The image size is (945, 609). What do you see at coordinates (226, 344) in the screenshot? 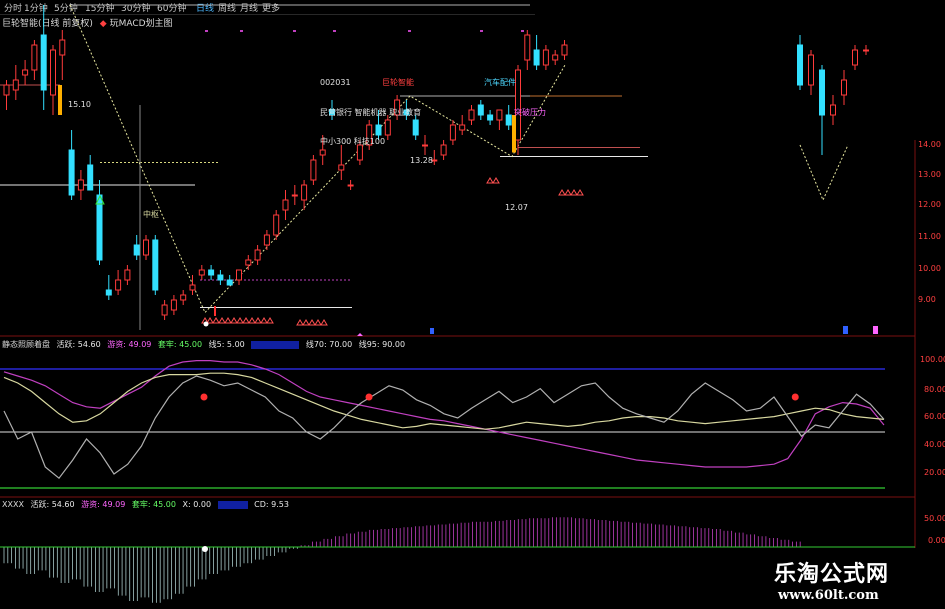
I see `panel2-stat-line5: 线5: 5.00` at bounding box center [226, 344].